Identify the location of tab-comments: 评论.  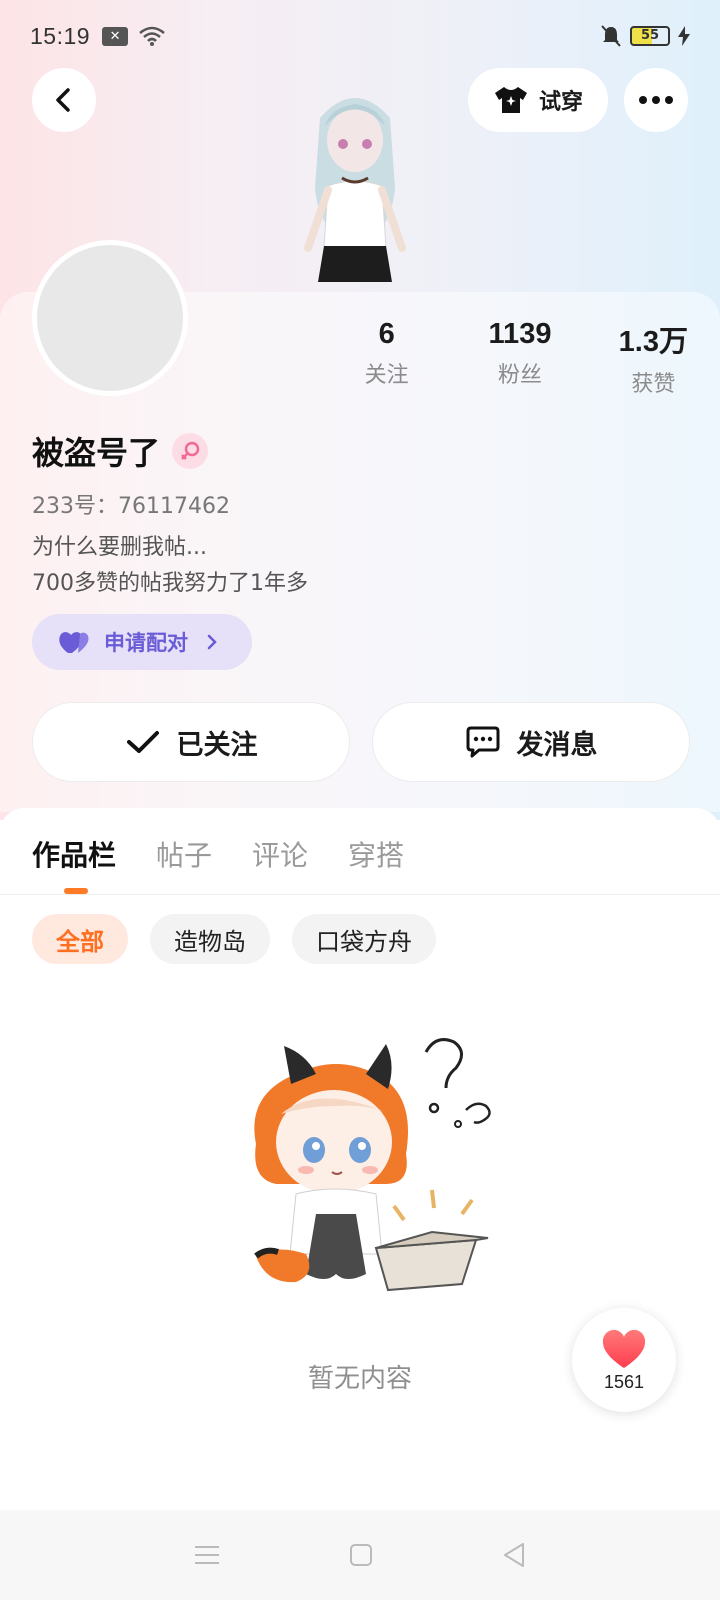
(280, 854).